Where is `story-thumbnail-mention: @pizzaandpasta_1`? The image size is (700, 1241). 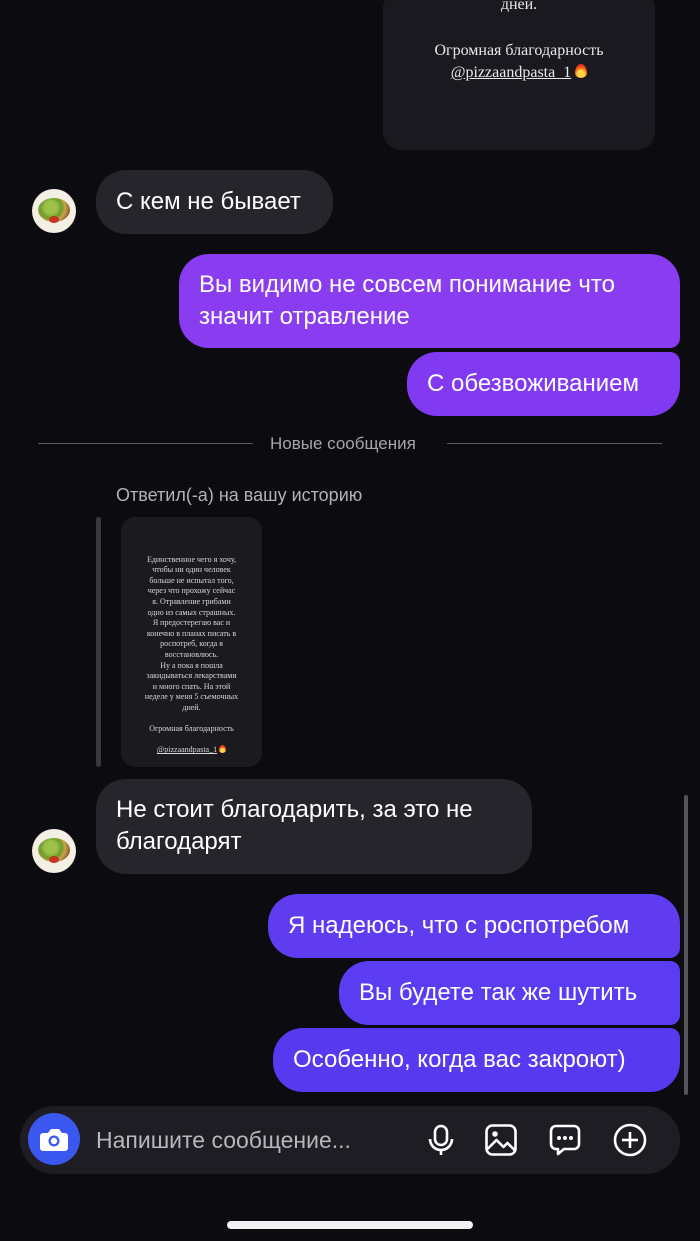
story-thumbnail-mention: @pizzaandpasta_1 is located at coordinates (187, 750).